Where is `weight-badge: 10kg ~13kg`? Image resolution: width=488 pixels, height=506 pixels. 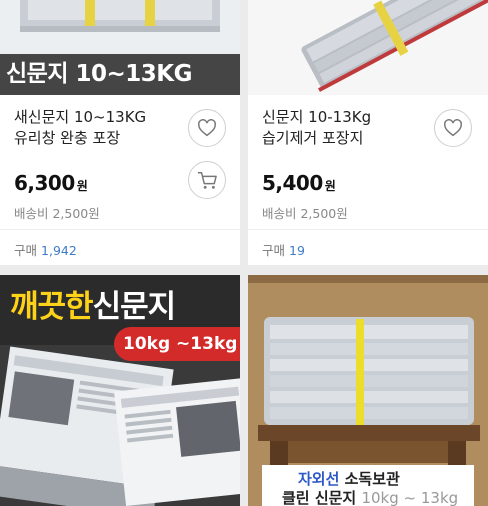
weight-badge: 10kg ~13kg is located at coordinates (177, 344).